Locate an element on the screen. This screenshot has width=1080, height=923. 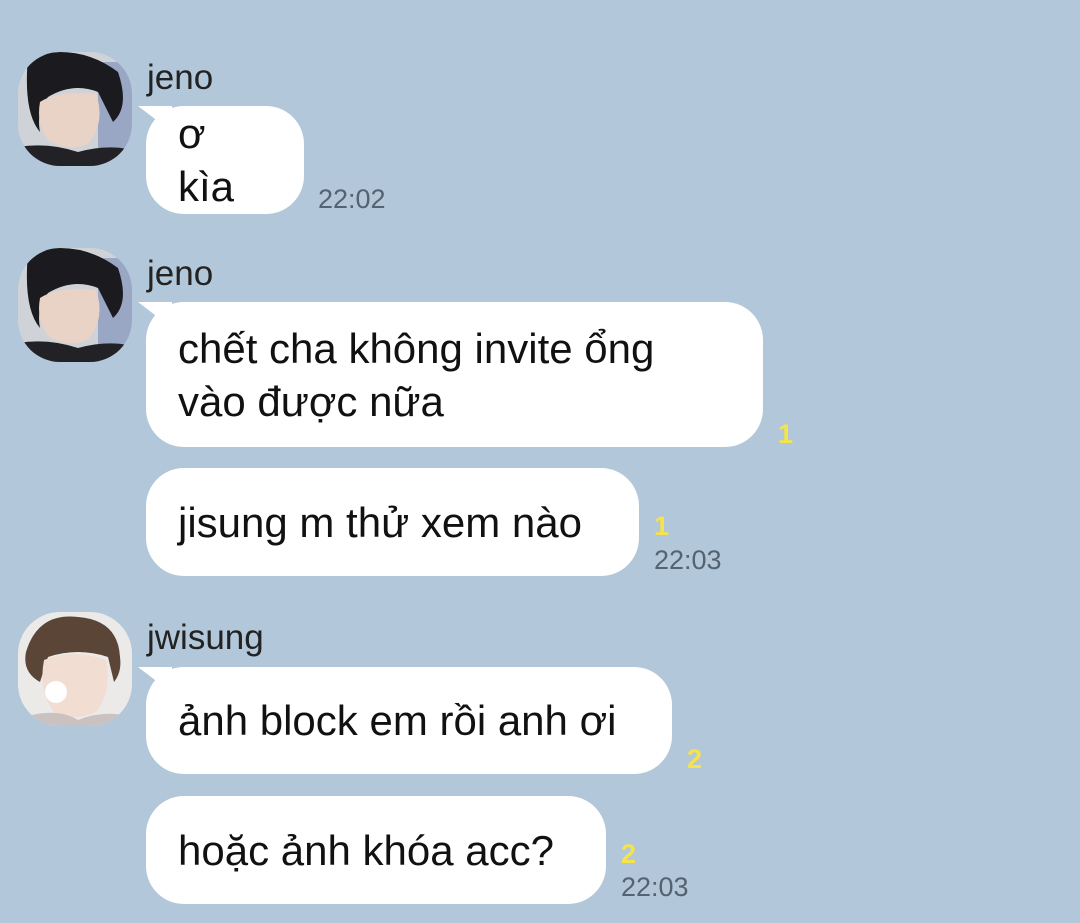
message-bubble: ơ kìa is located at coordinates (225, 160).